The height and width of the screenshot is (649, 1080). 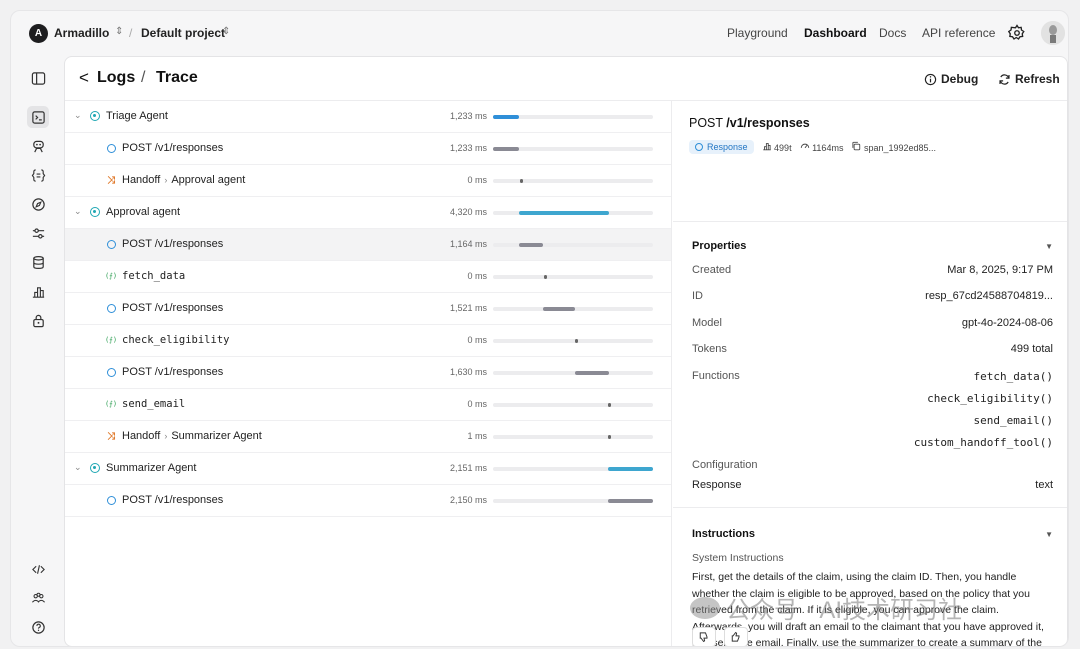 I want to click on prop-configuration-key: Configuration, so click(x=725, y=465).